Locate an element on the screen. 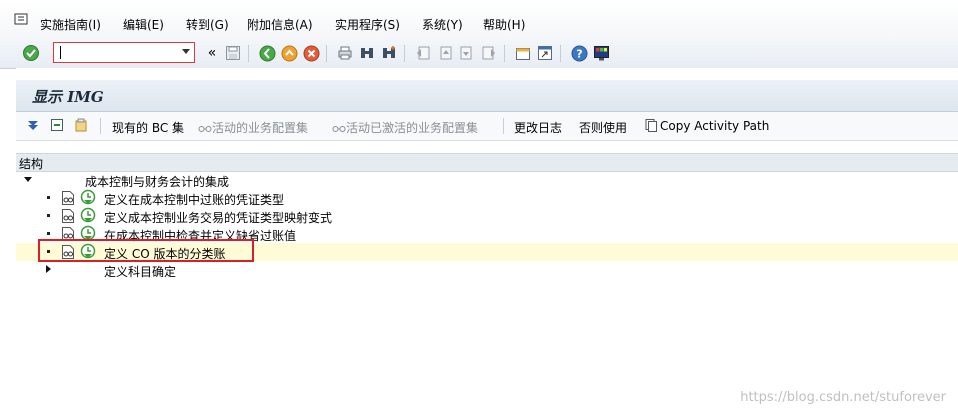 The height and width of the screenshot is (413, 958). monitor-icon is located at coordinates (601, 52).